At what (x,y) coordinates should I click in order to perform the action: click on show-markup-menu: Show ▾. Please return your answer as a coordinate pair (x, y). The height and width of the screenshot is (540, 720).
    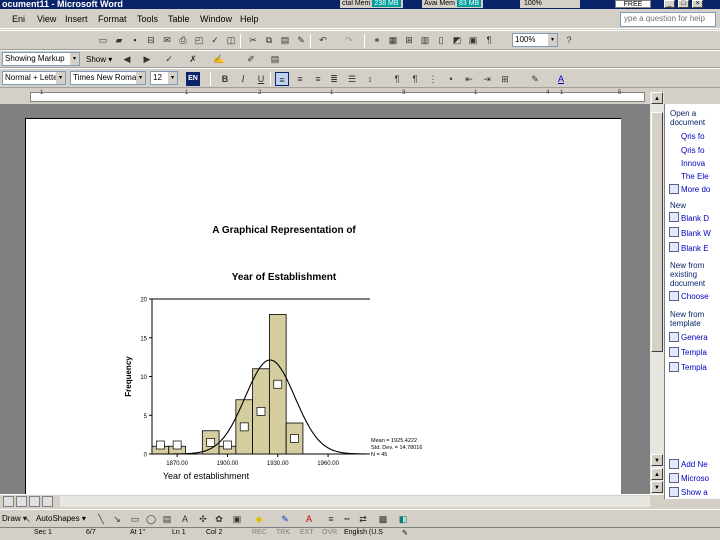
    Looking at the image, I should click on (99, 59).